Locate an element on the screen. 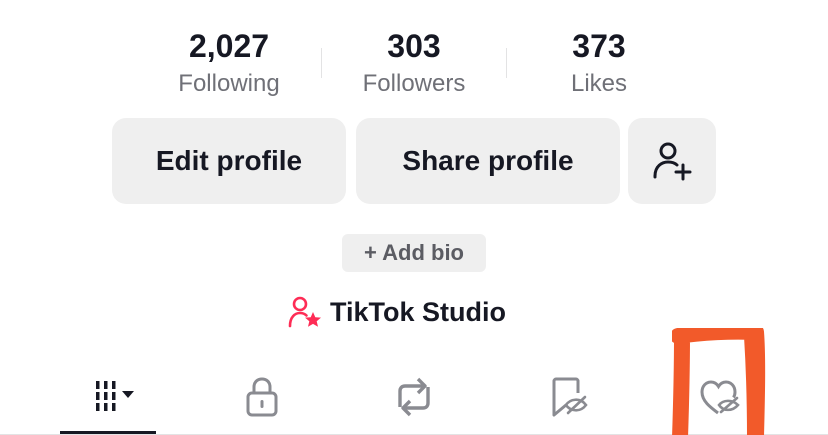 The image size is (828, 435). grid-dropdown-icon is located at coordinates (115, 396).